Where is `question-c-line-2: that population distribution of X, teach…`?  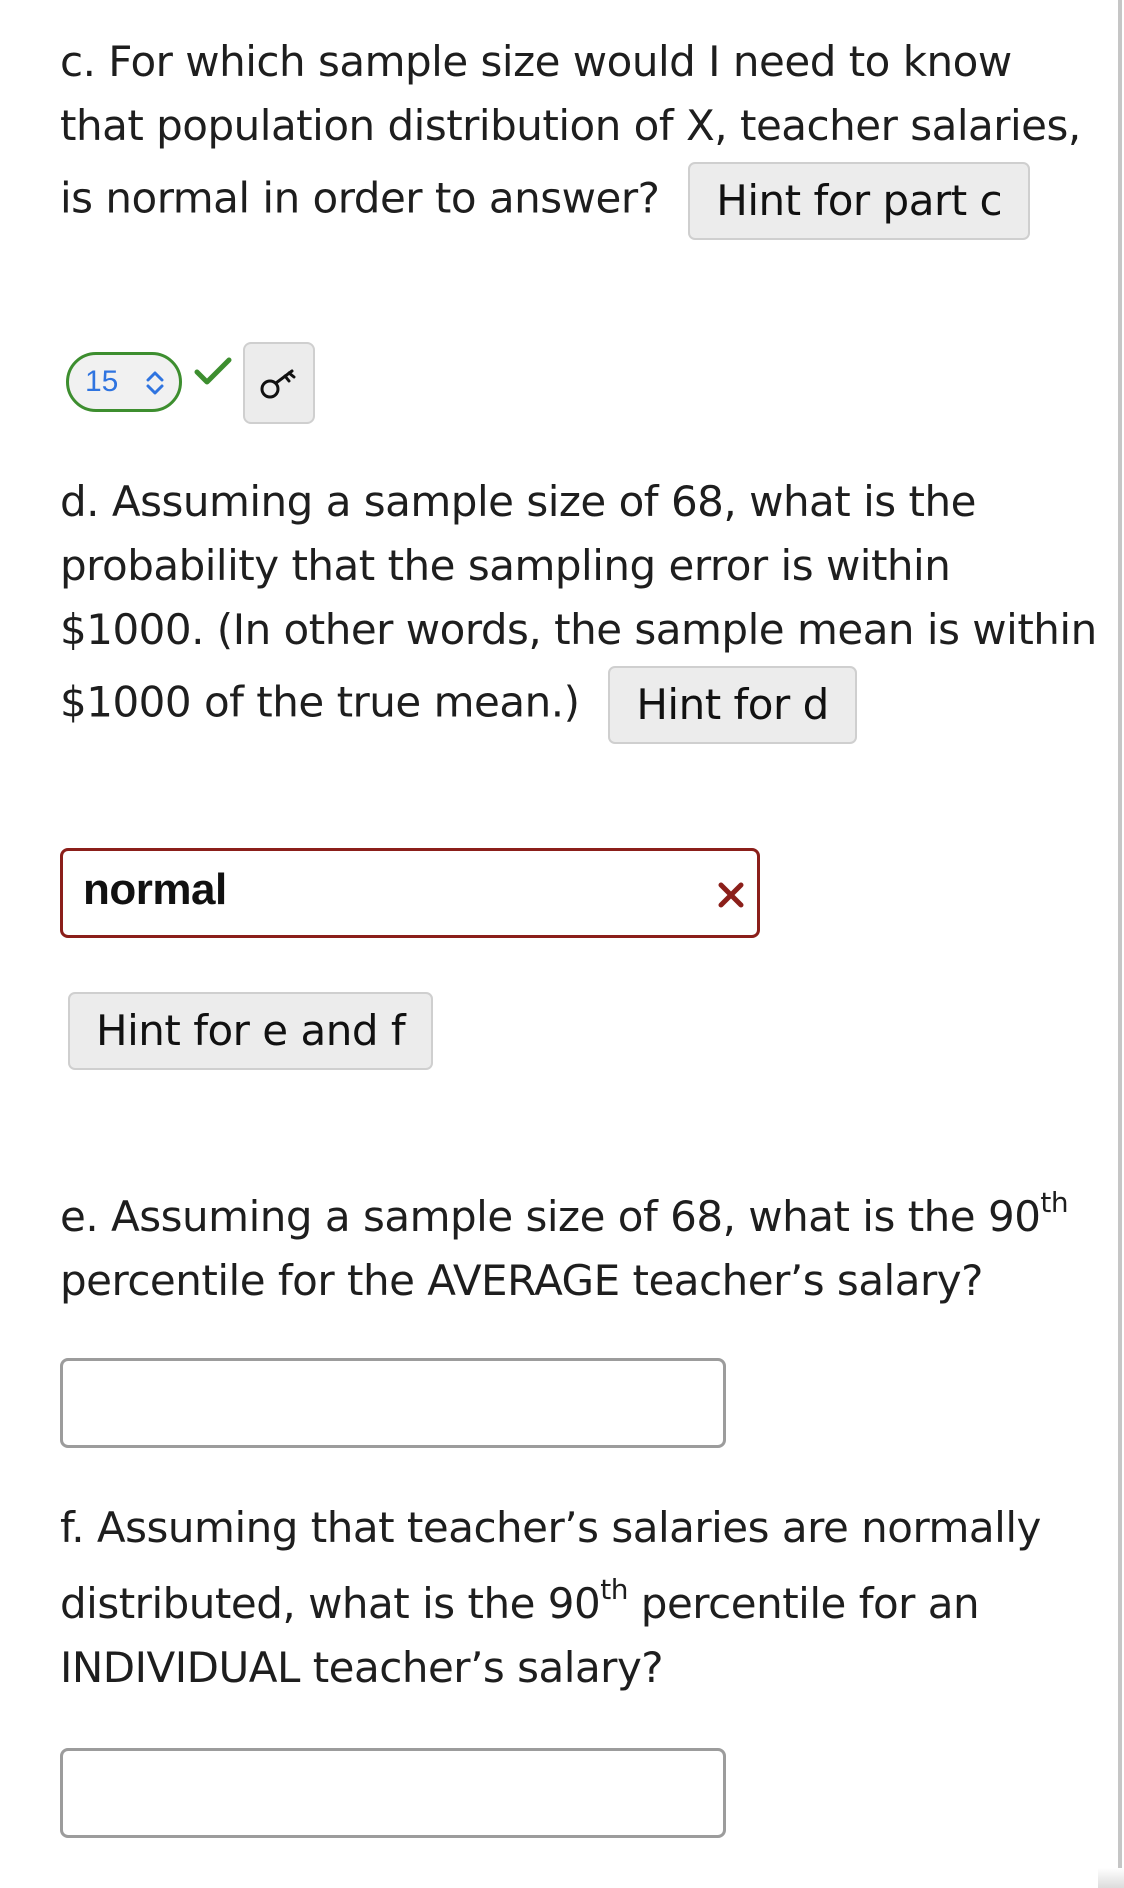
question-c-line-2: that population distribution of X, teach… is located at coordinates (570, 125).